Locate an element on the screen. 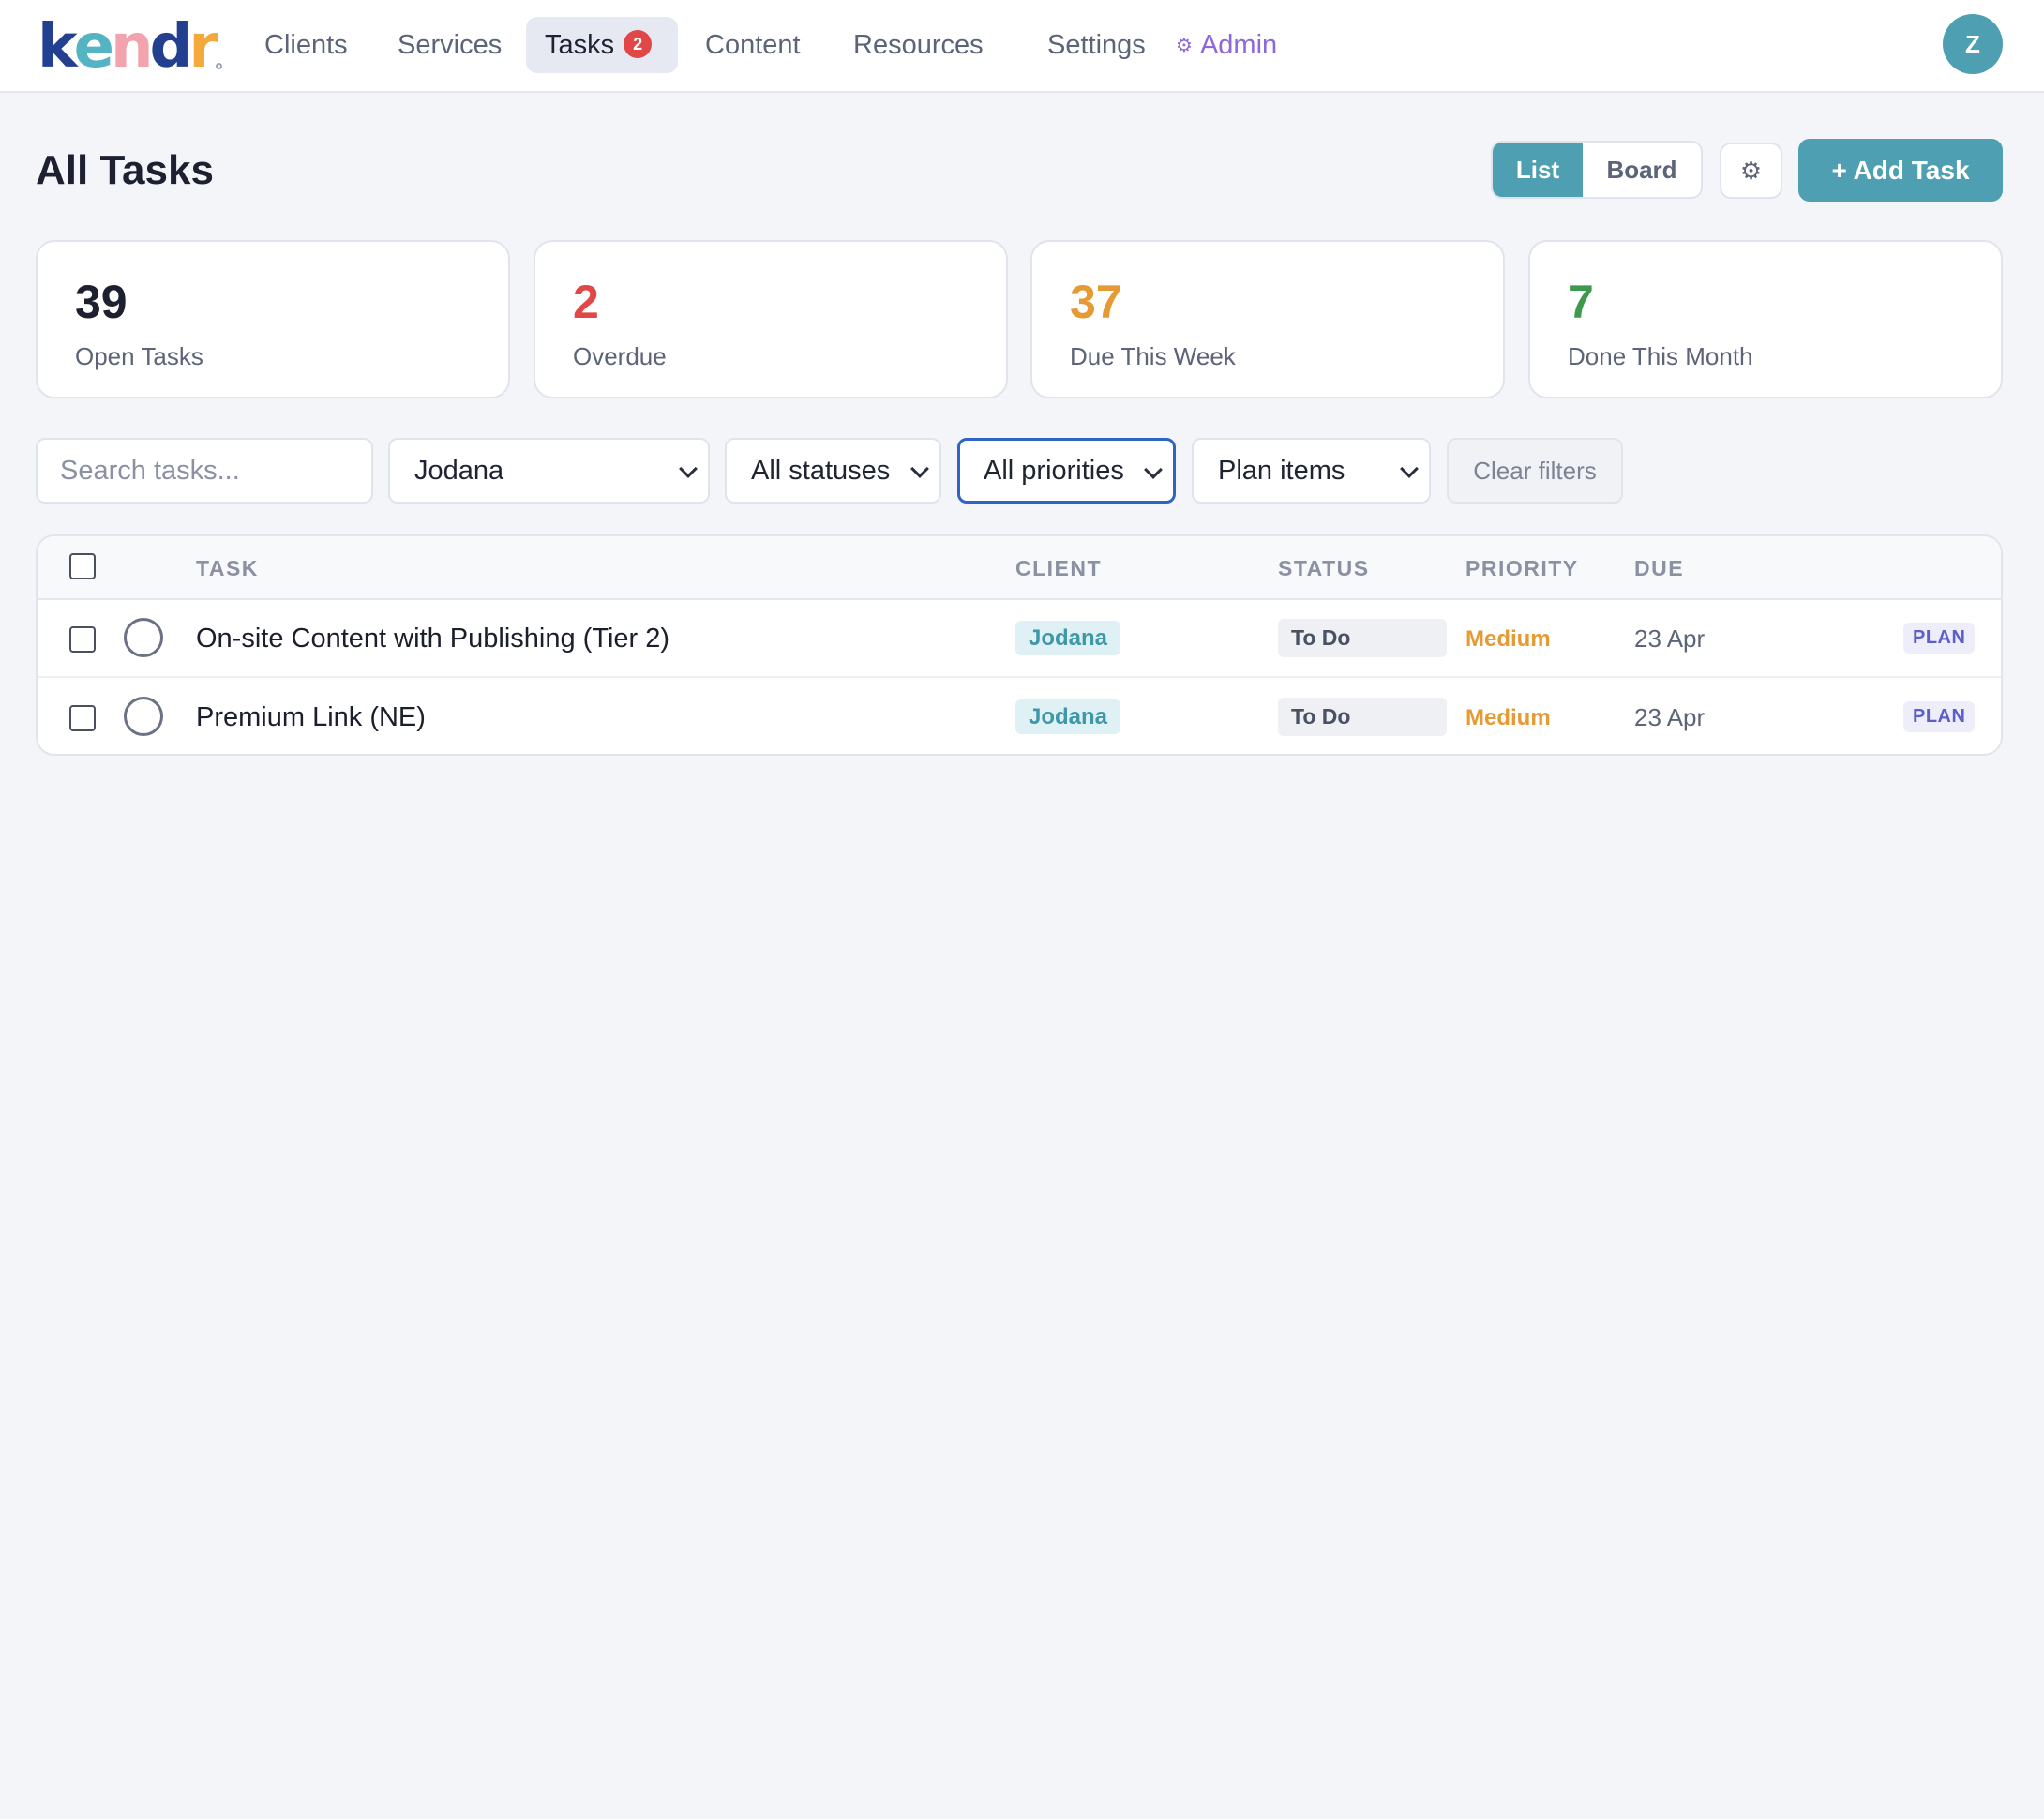 The height and width of the screenshot is (1819, 2044). nav-item-label: Content is located at coordinates (753, 45).